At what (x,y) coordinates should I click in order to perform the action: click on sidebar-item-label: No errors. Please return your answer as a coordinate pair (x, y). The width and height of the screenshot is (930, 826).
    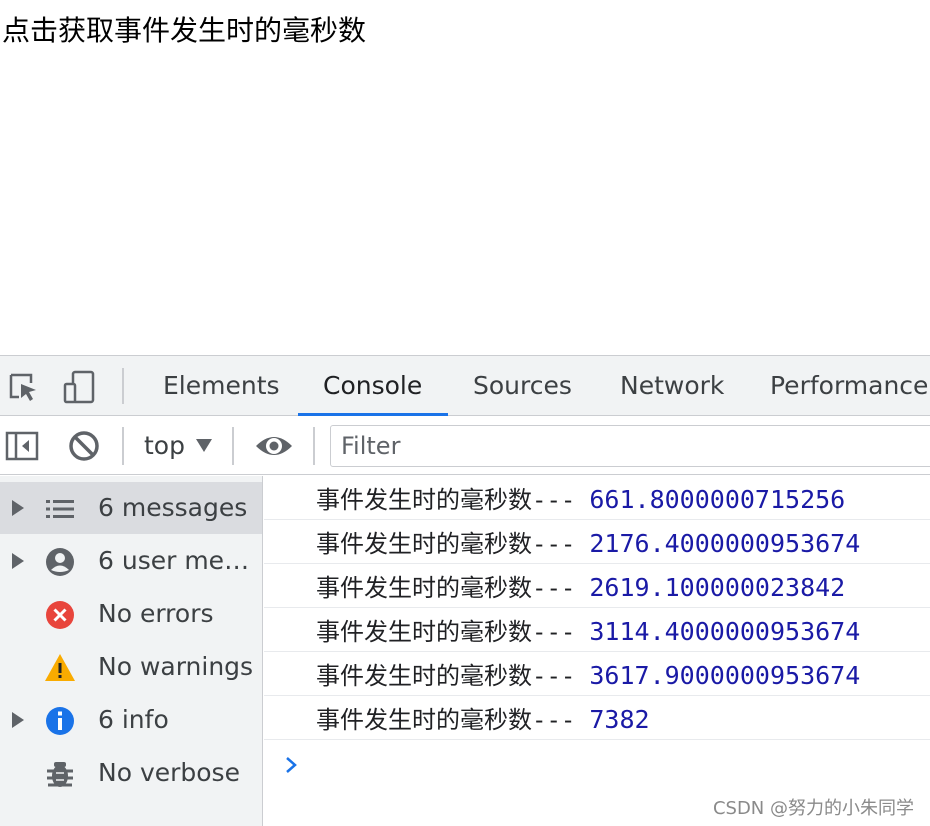
    Looking at the image, I should click on (156, 613).